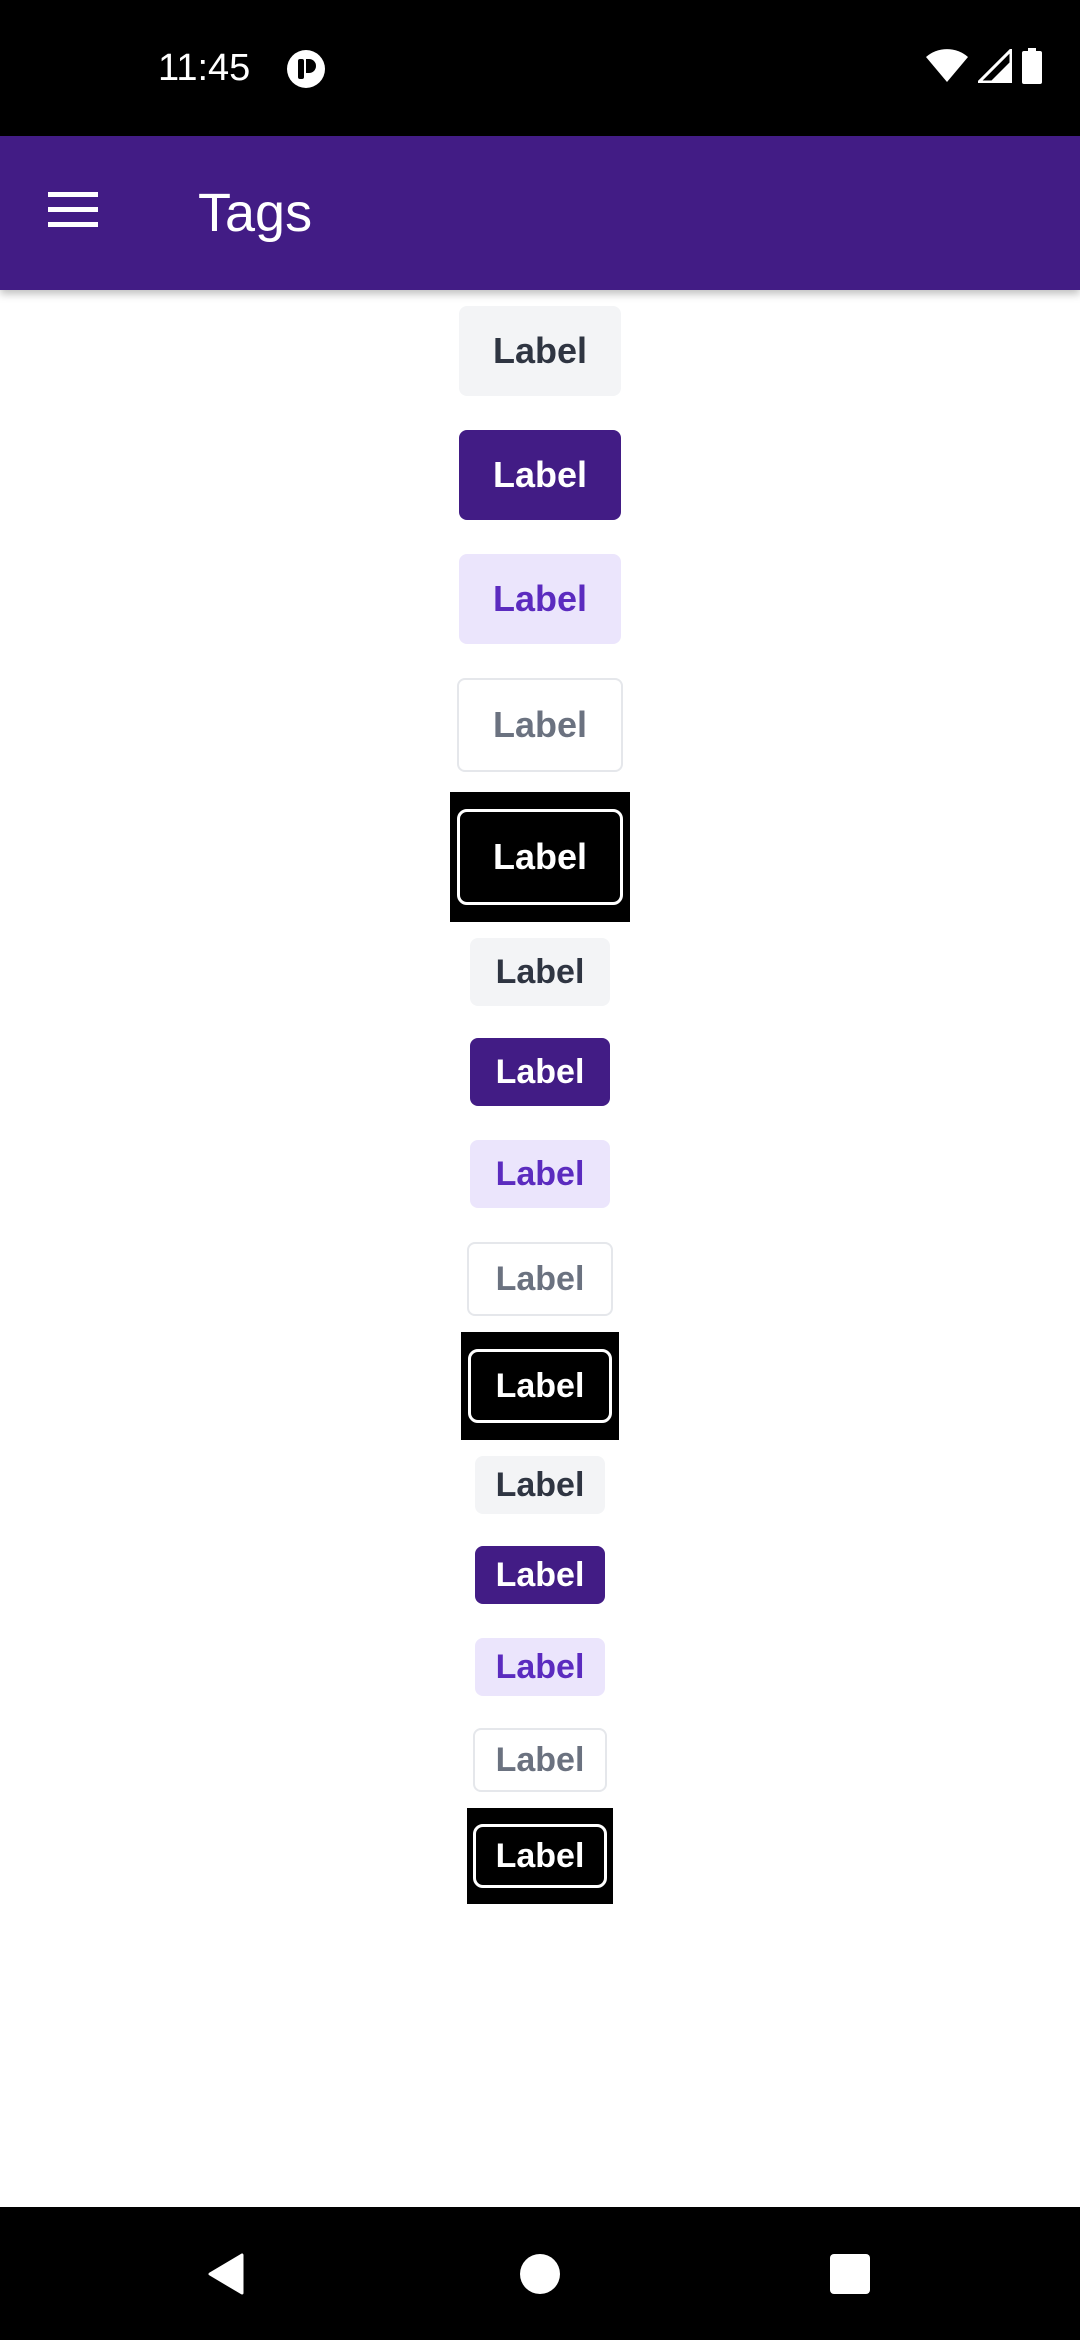  I want to click on tag-large-light: Label, so click(540, 599).